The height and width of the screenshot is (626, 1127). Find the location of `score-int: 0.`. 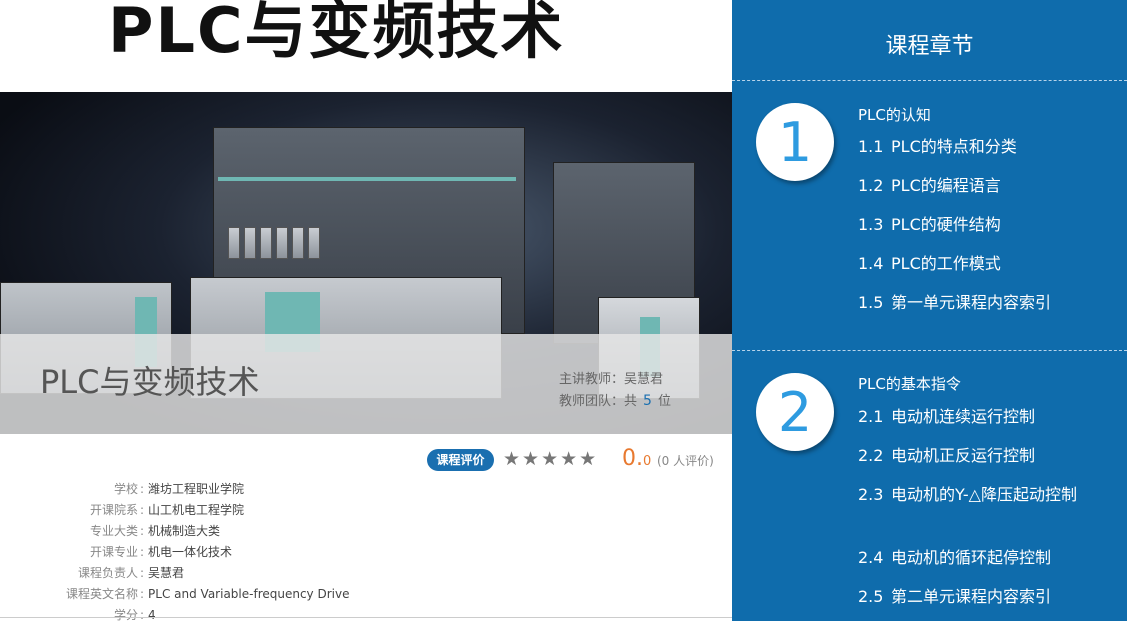

score-int: 0. is located at coordinates (632, 458).